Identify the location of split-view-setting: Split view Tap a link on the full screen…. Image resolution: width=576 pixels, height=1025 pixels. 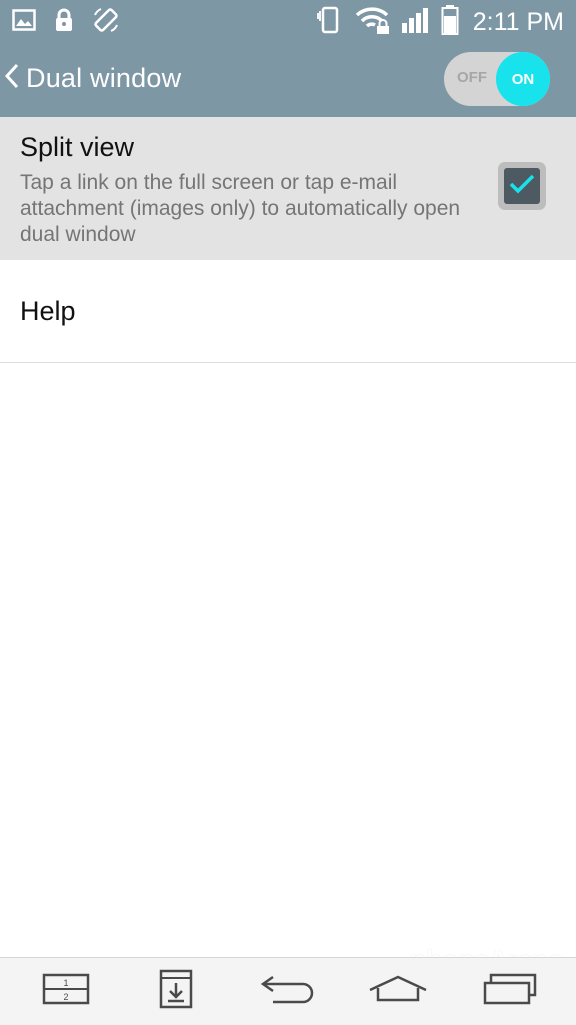
(288, 188).